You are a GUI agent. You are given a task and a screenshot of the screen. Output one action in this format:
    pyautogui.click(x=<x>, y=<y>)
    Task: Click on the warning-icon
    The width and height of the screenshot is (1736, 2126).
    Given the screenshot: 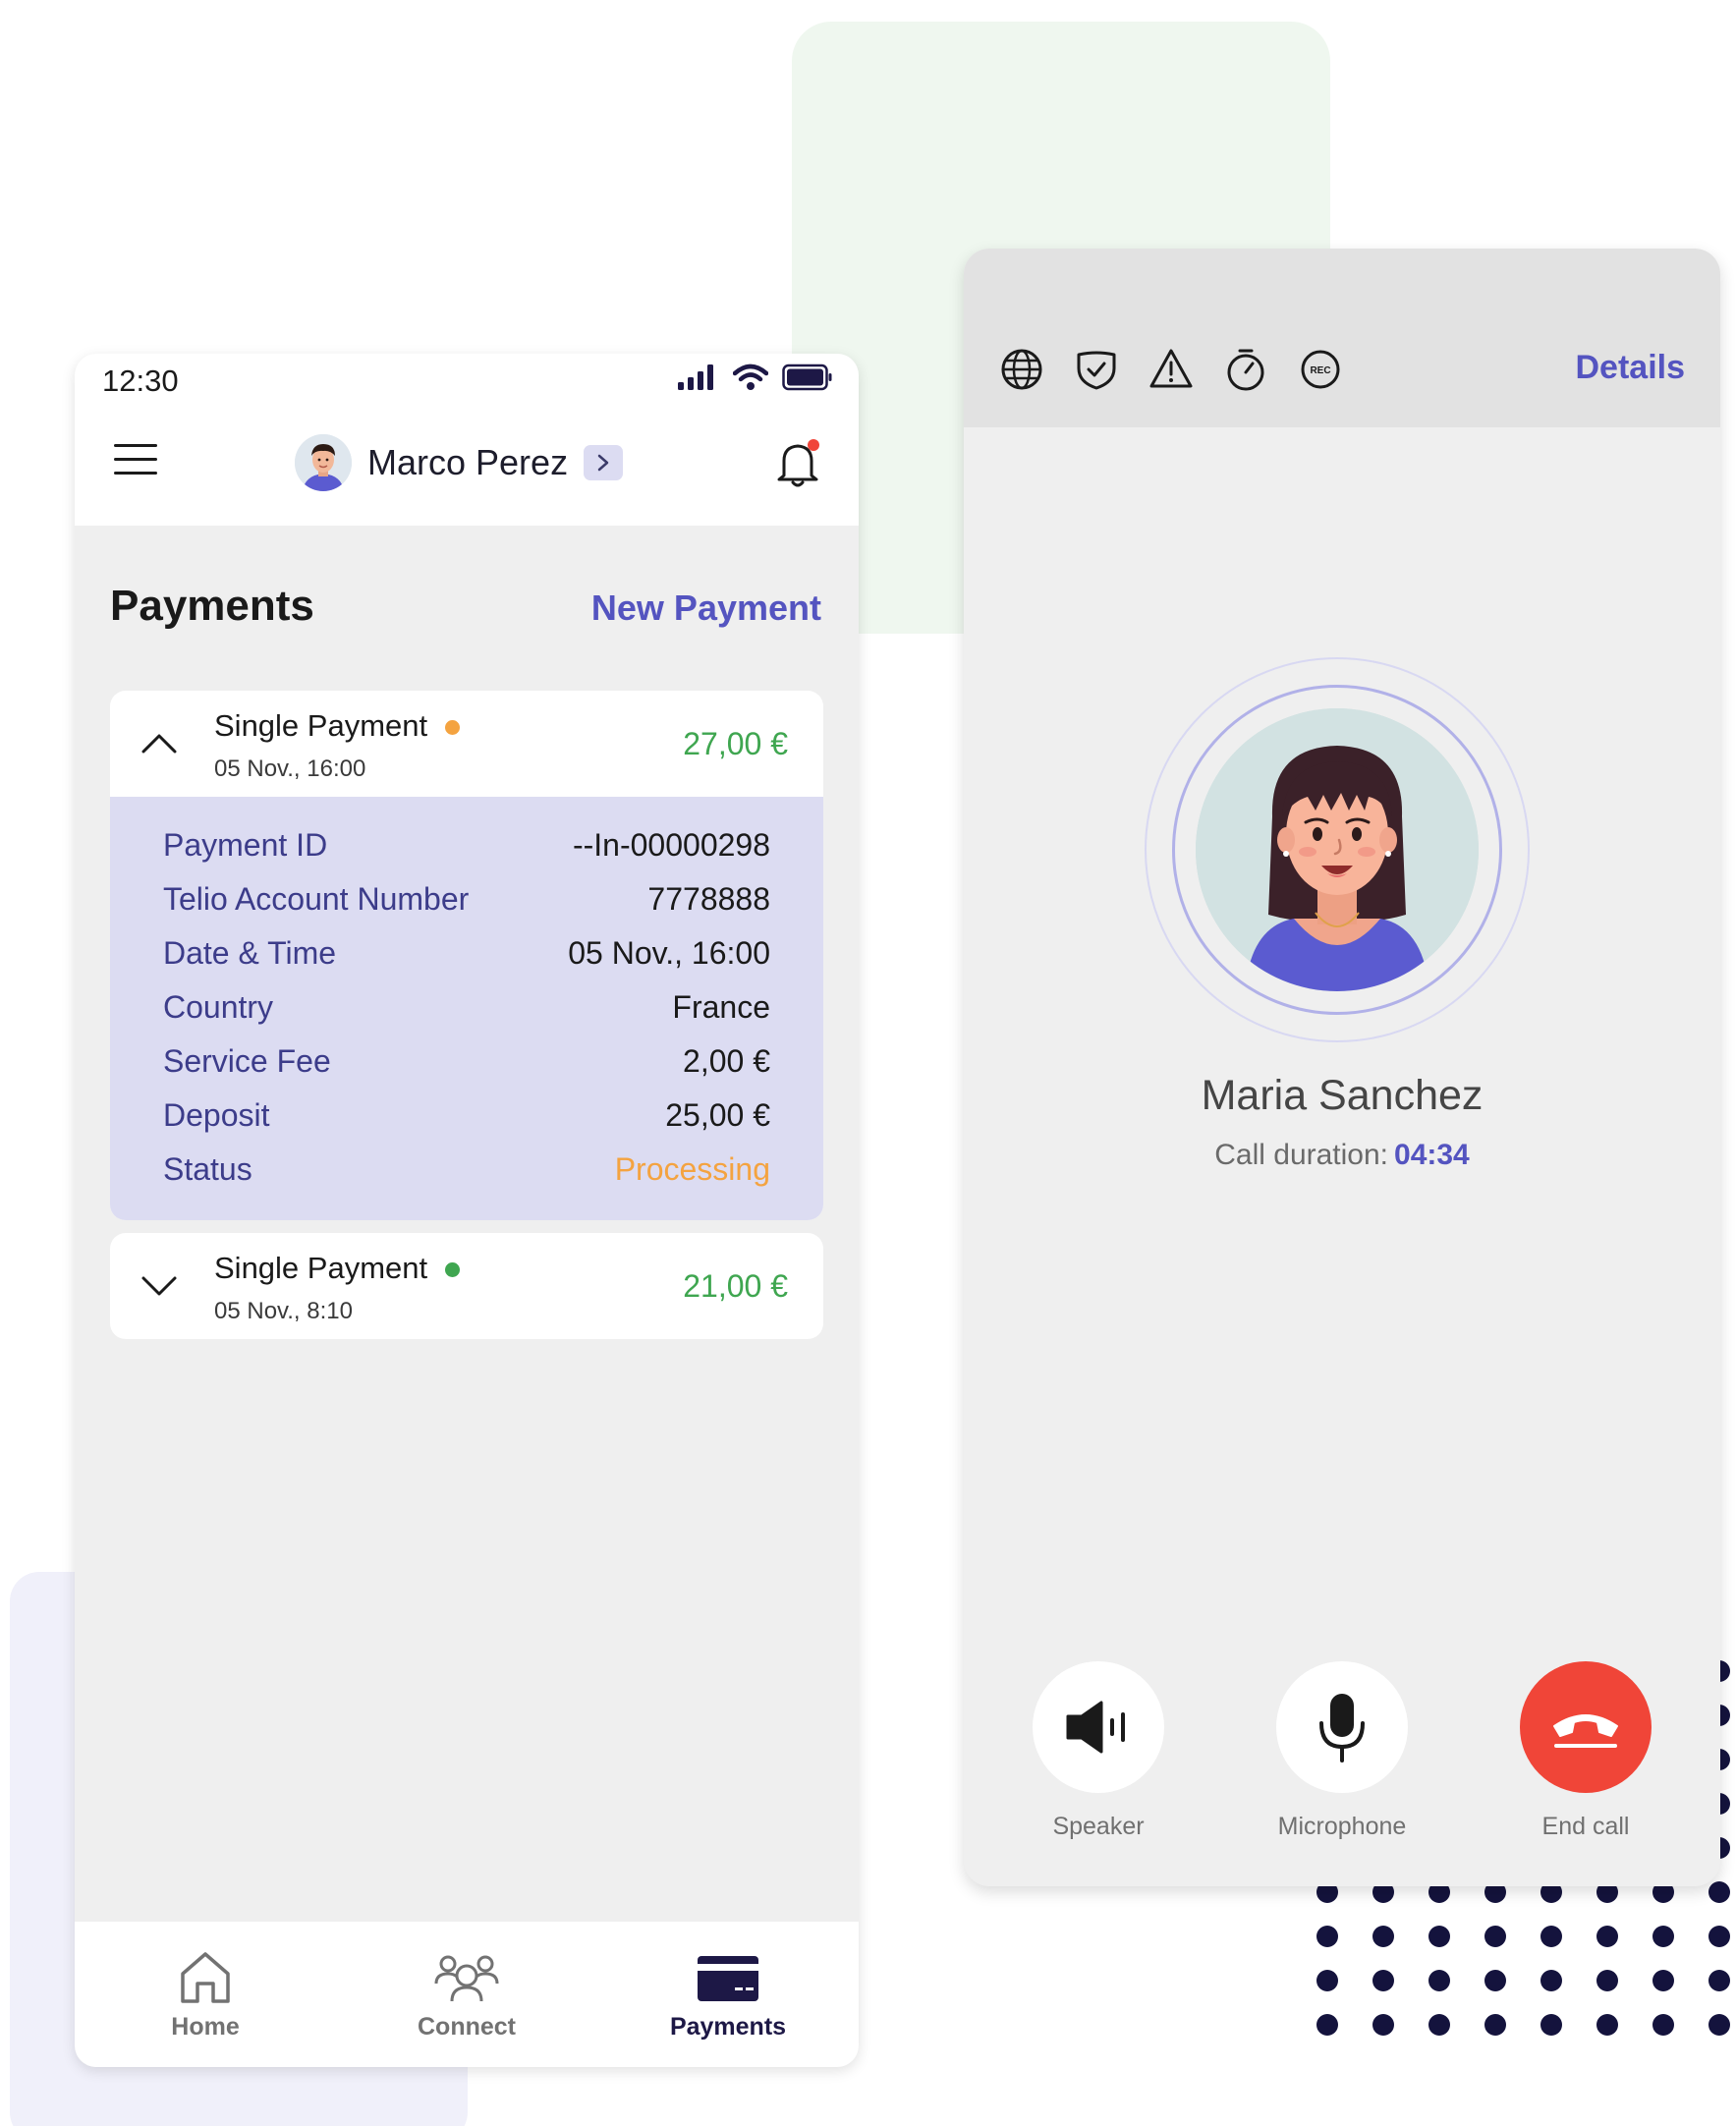 What is the action you would take?
    pyautogui.click(x=1171, y=369)
    